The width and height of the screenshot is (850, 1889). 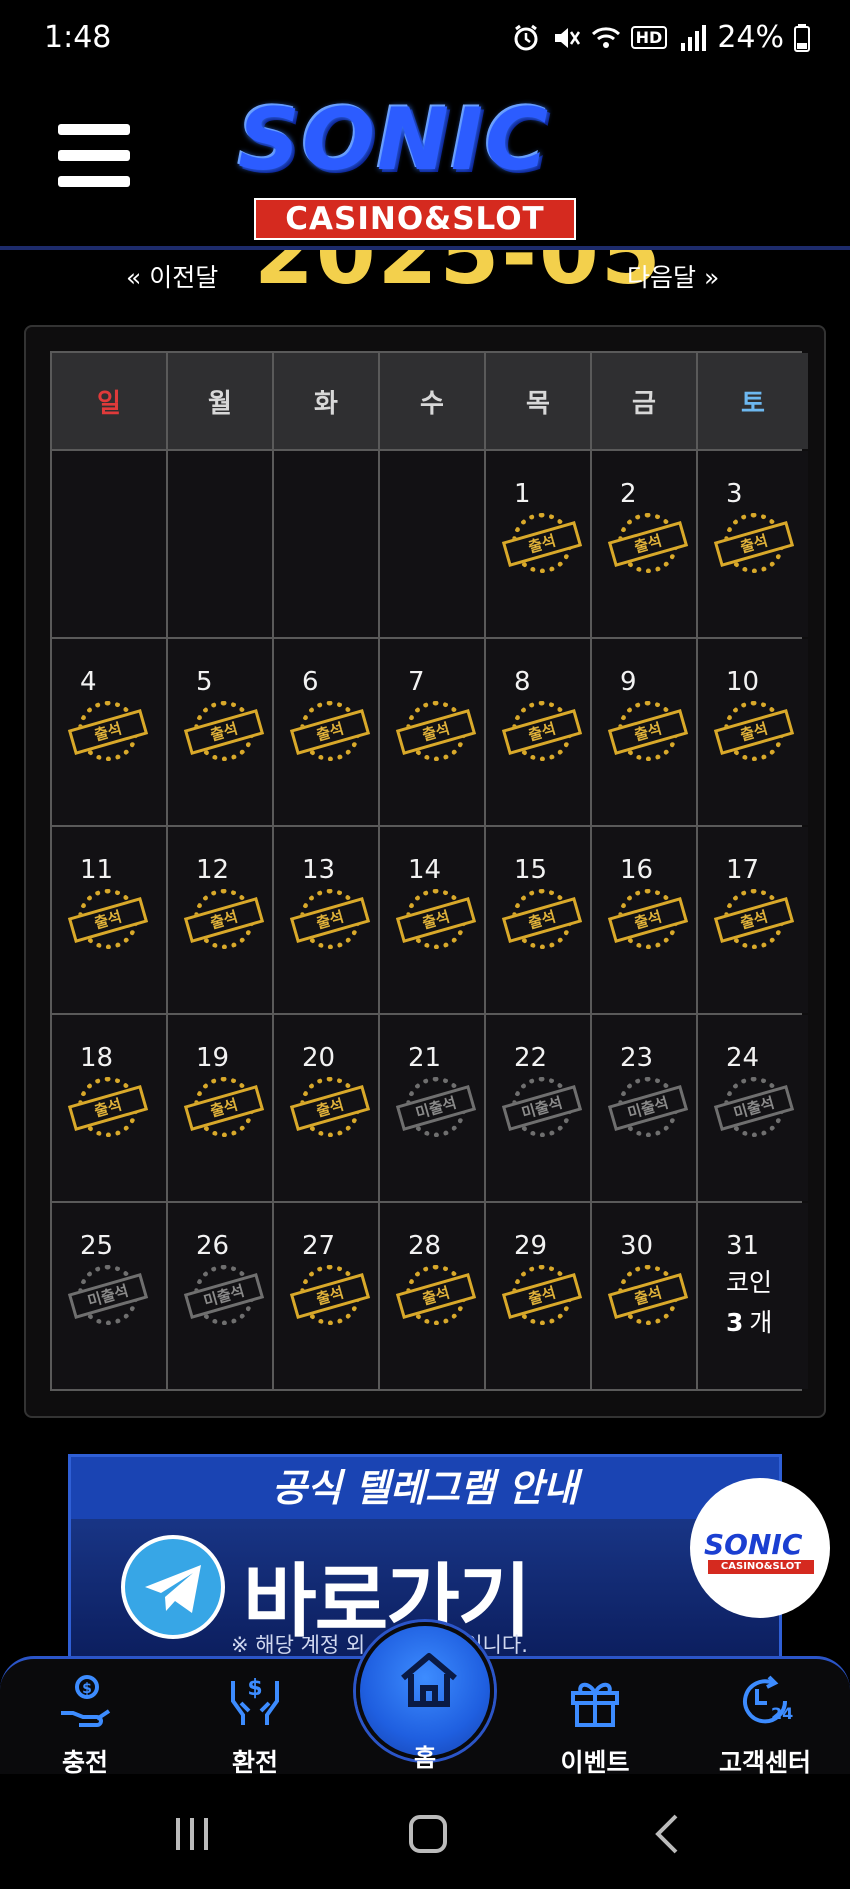 I want to click on nav-event: 이벤트, so click(x=595, y=1718).